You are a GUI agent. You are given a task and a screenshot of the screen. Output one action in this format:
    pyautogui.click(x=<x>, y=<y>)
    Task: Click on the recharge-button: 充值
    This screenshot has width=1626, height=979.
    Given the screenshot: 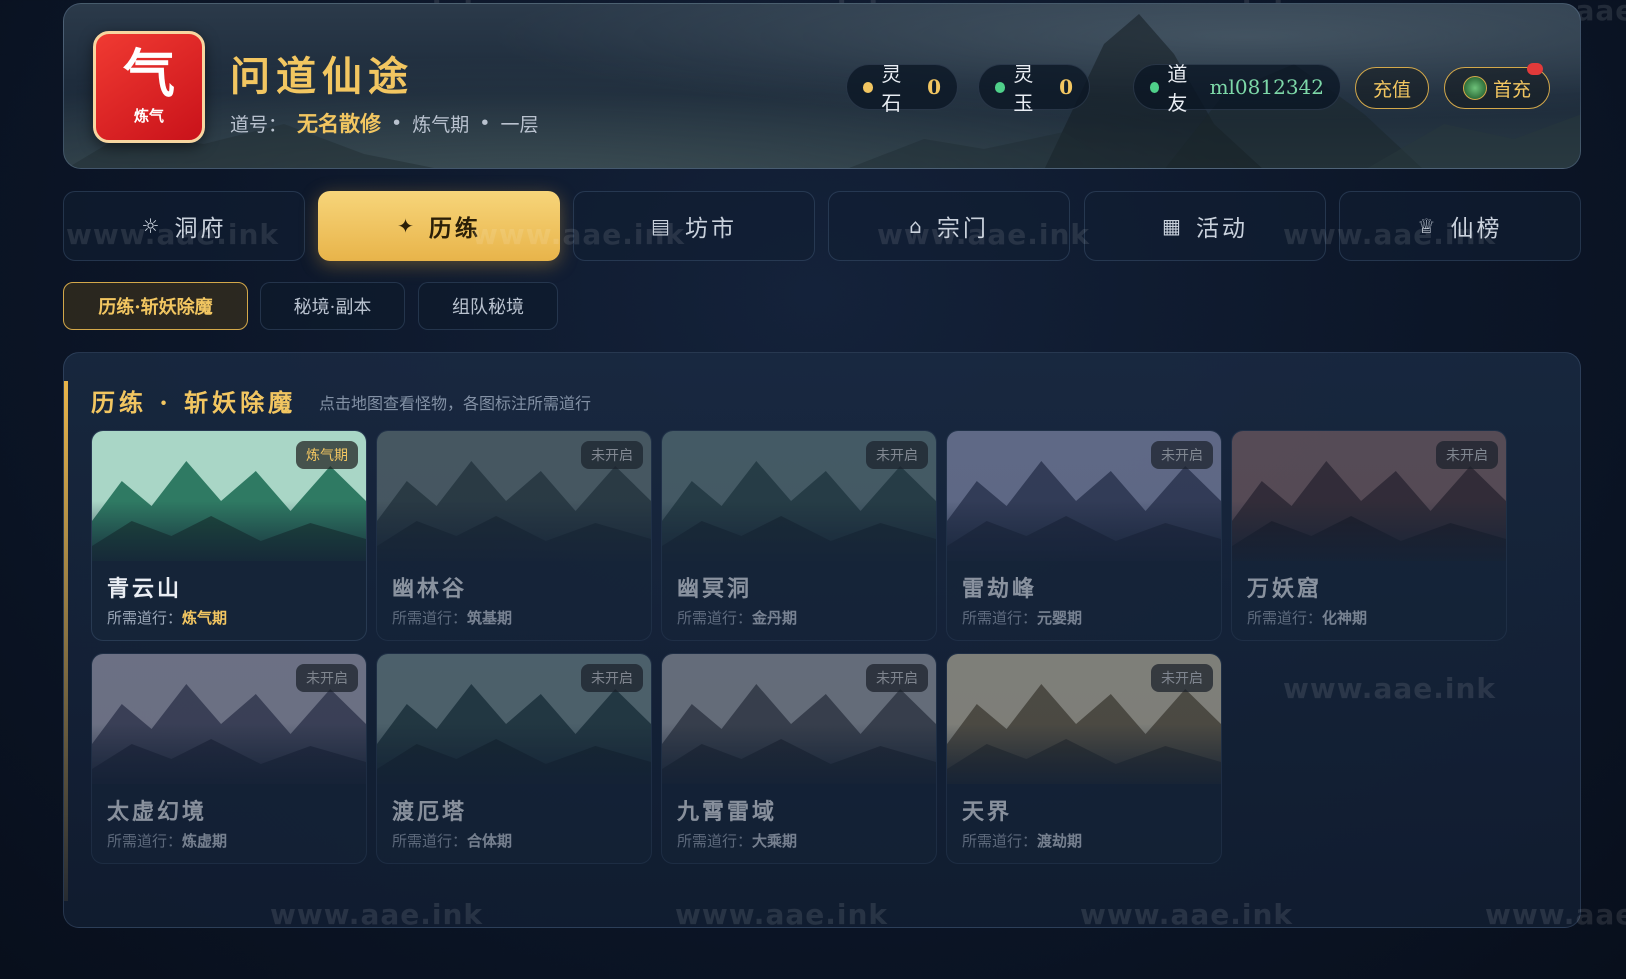 What is the action you would take?
    pyautogui.click(x=1392, y=88)
    